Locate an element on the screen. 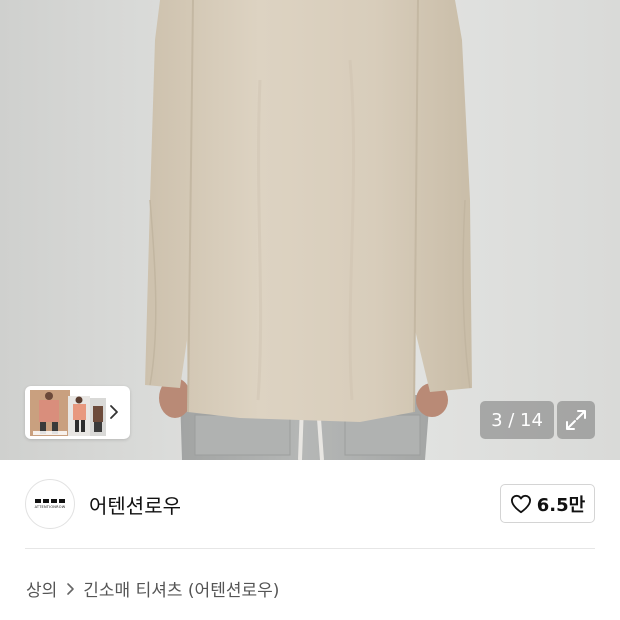  divider is located at coordinates (310, 548).